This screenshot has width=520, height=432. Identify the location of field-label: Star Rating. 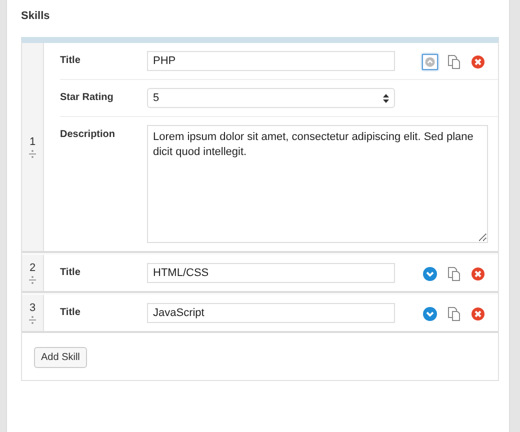
(87, 97).